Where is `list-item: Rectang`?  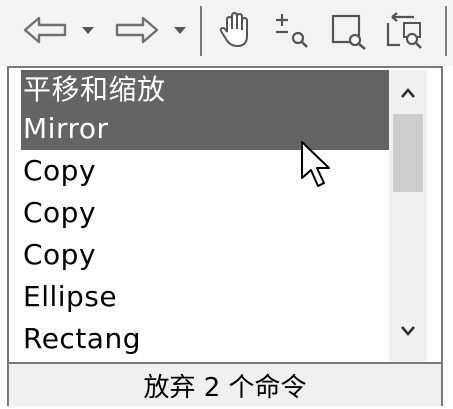
list-item: Rectang is located at coordinates (206, 339).